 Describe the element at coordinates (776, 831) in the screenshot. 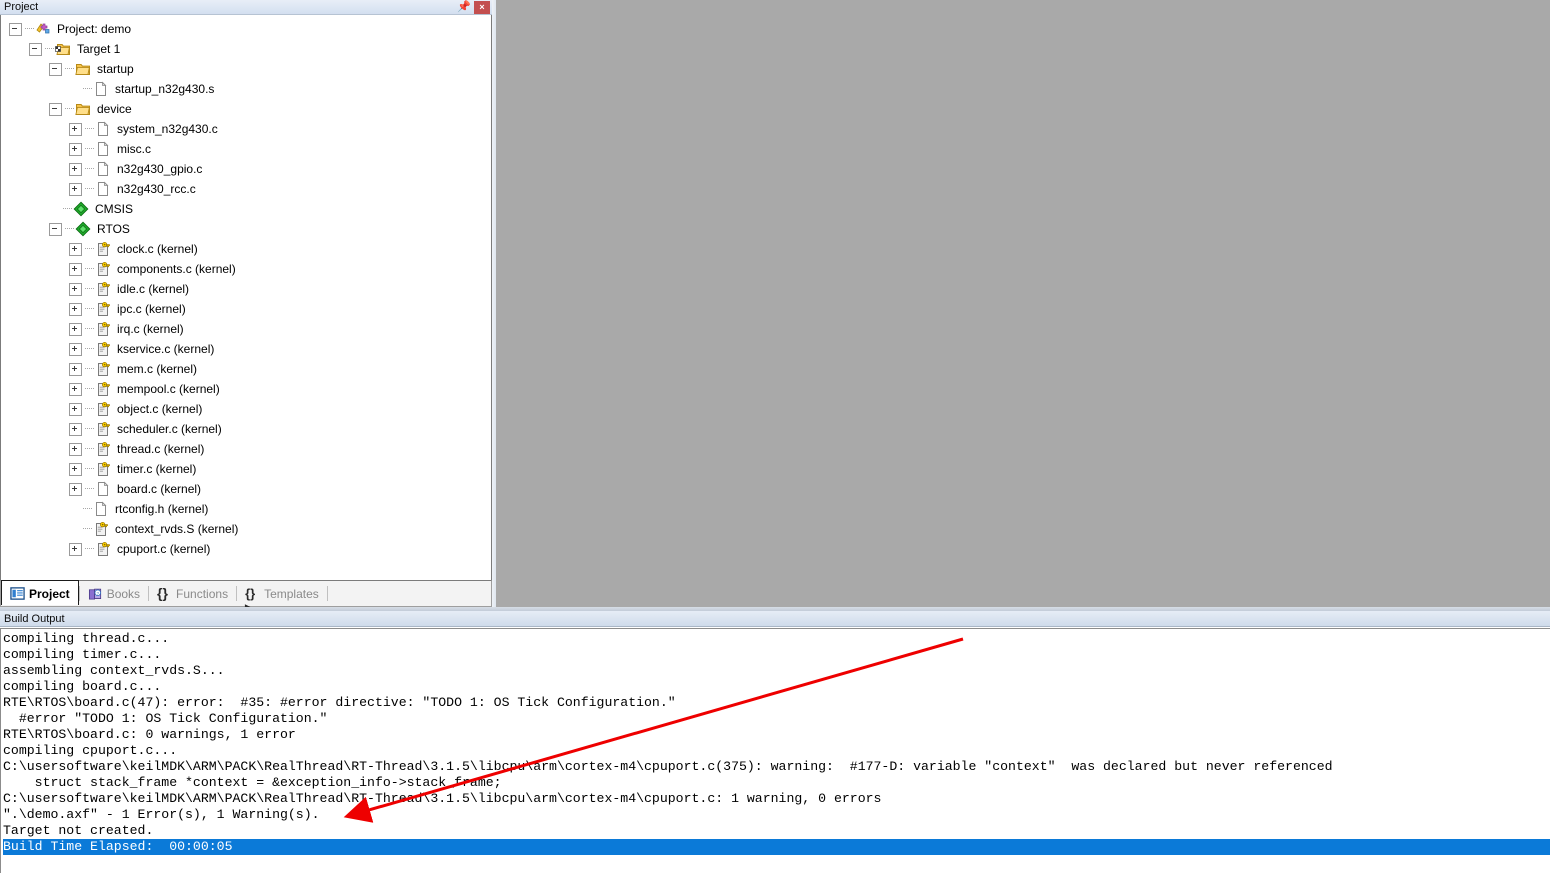

I see `build-output-line: Target not created.` at that location.